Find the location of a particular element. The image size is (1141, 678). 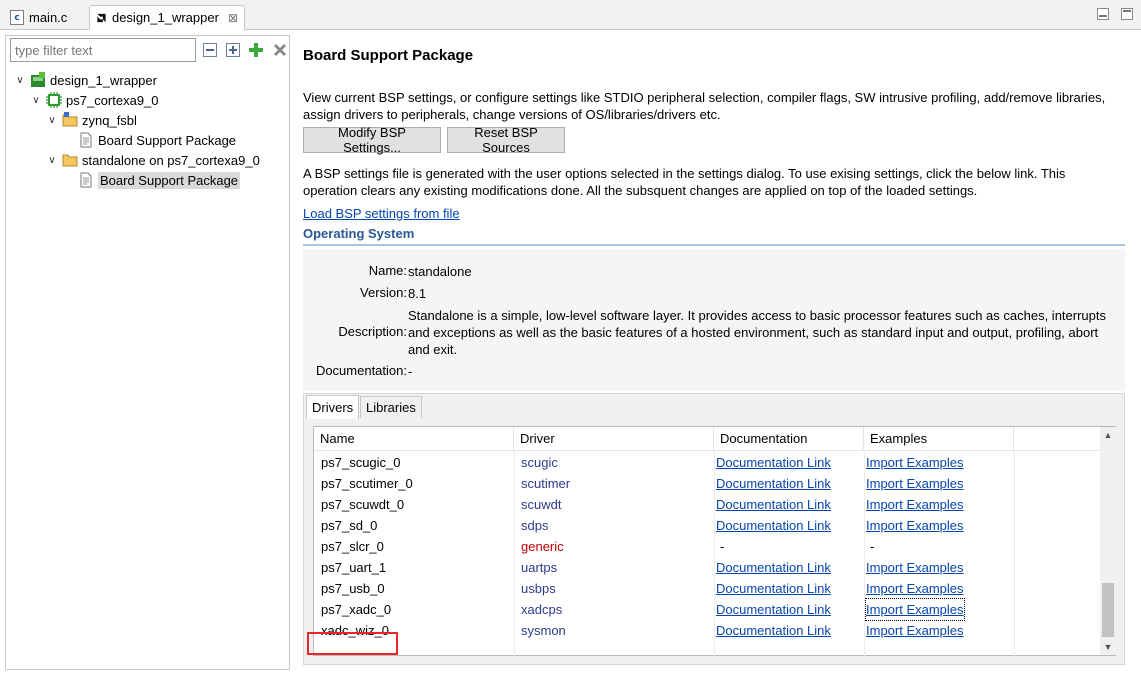

driver-cell: sysmon is located at coordinates (543, 630).